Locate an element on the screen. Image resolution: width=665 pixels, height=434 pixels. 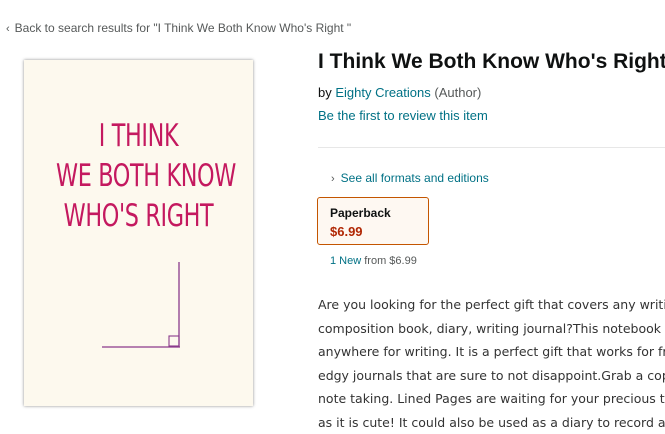
by-prefix: by is located at coordinates (325, 92).